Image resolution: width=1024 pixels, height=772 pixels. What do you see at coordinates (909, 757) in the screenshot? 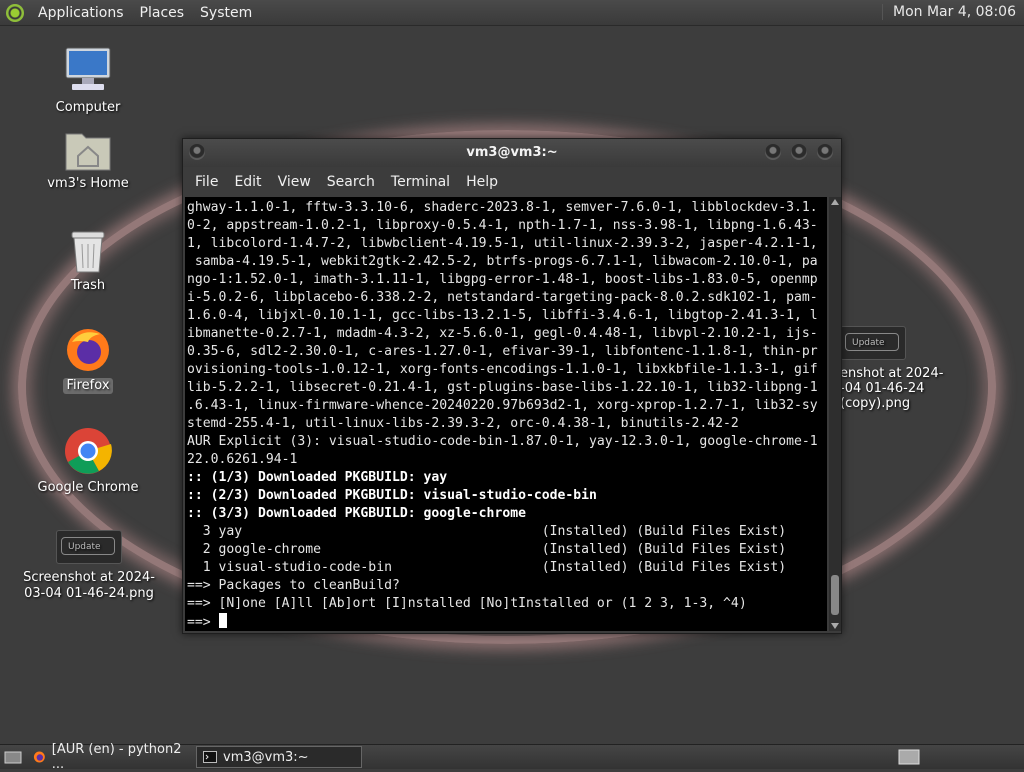
I see `workspace-switcher-icon` at bounding box center [909, 757].